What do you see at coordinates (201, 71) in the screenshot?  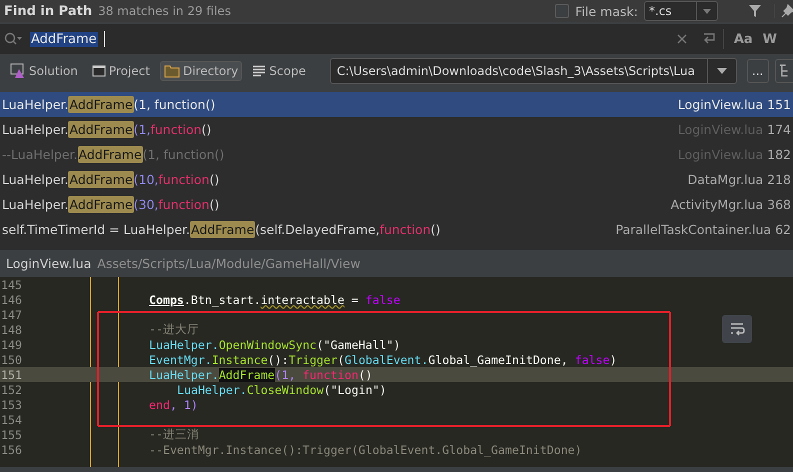 I see `scope-tab: Directory` at bounding box center [201, 71].